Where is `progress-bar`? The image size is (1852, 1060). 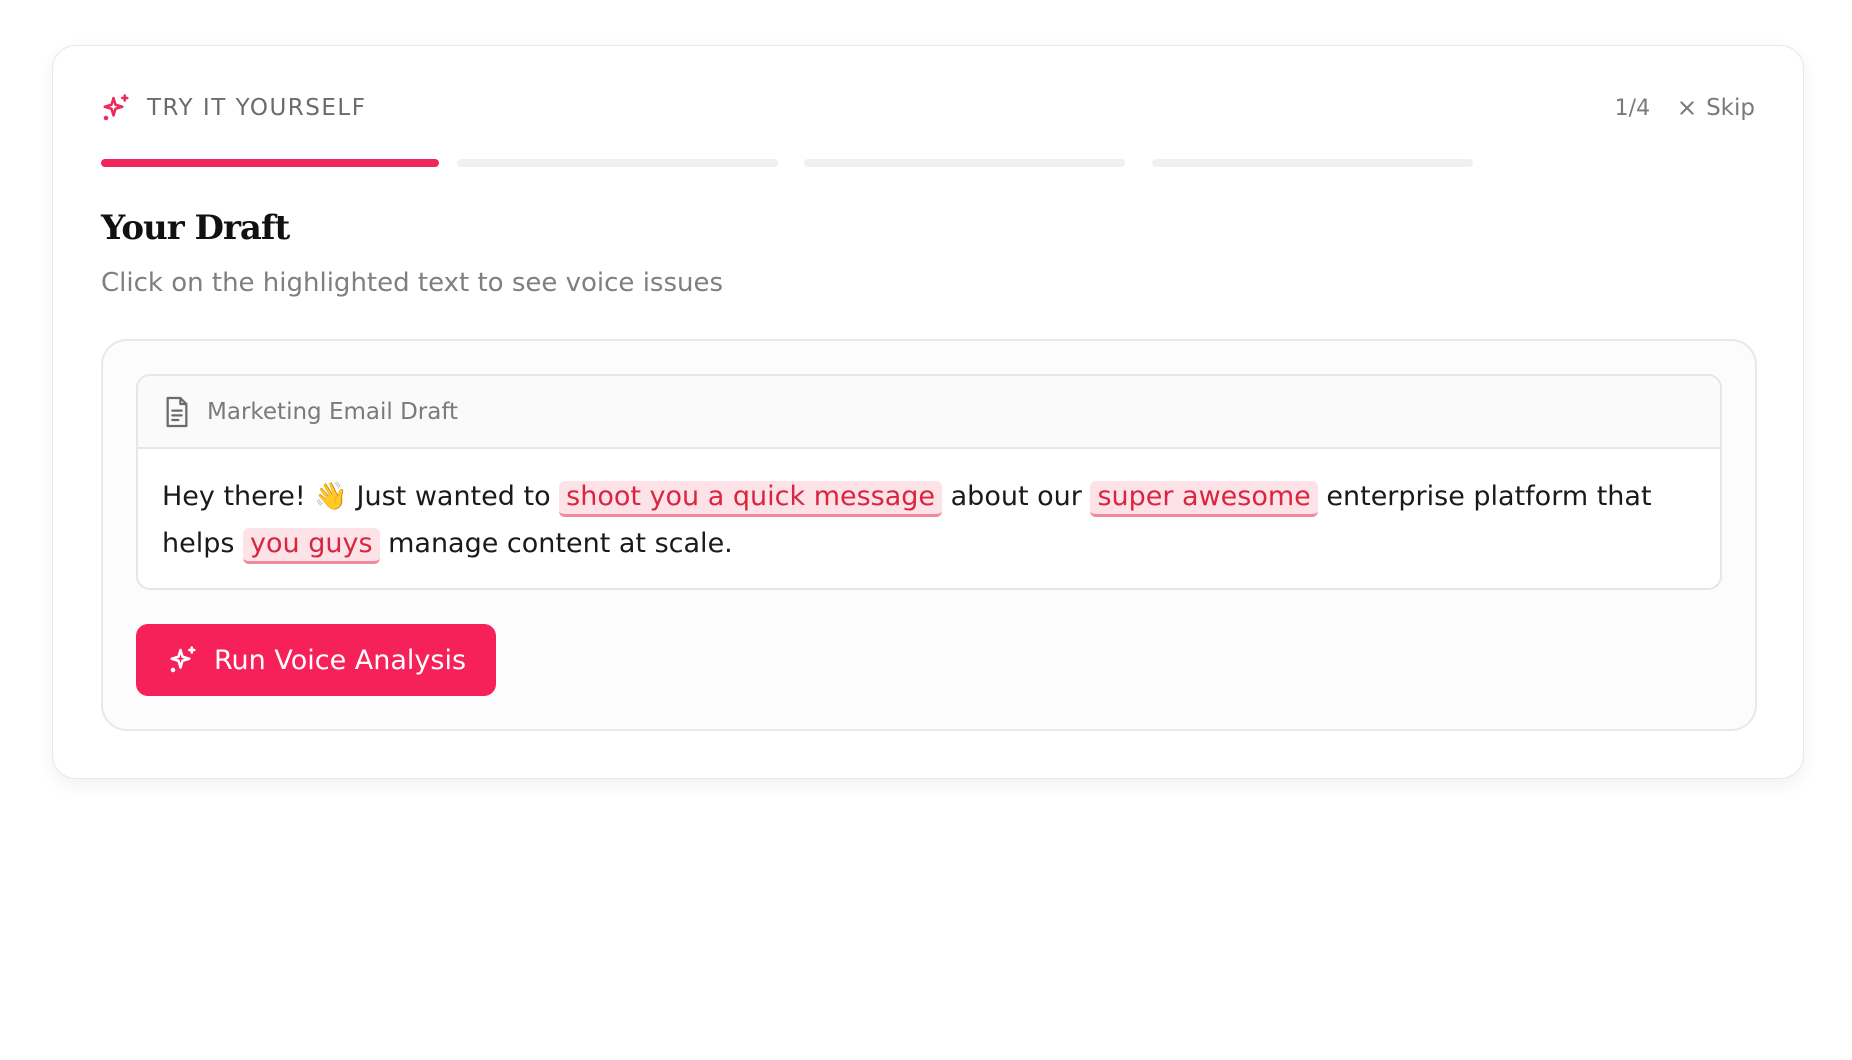
progress-bar is located at coordinates (929, 163).